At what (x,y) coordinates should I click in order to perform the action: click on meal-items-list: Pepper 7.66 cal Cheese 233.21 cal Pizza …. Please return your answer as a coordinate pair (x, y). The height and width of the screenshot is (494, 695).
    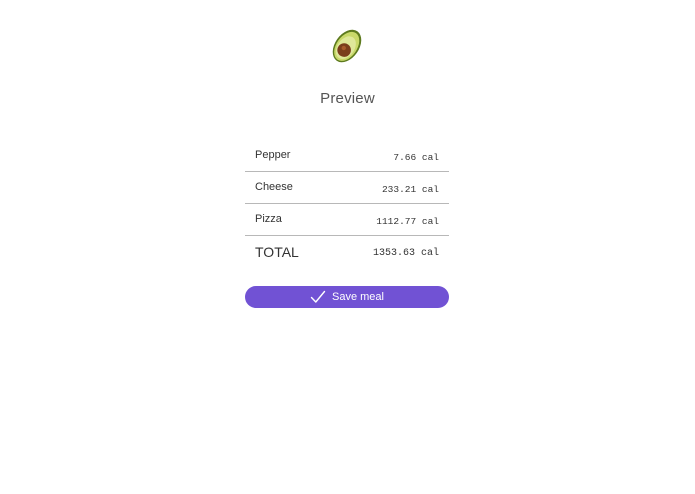
    Looking at the image, I should click on (347, 207).